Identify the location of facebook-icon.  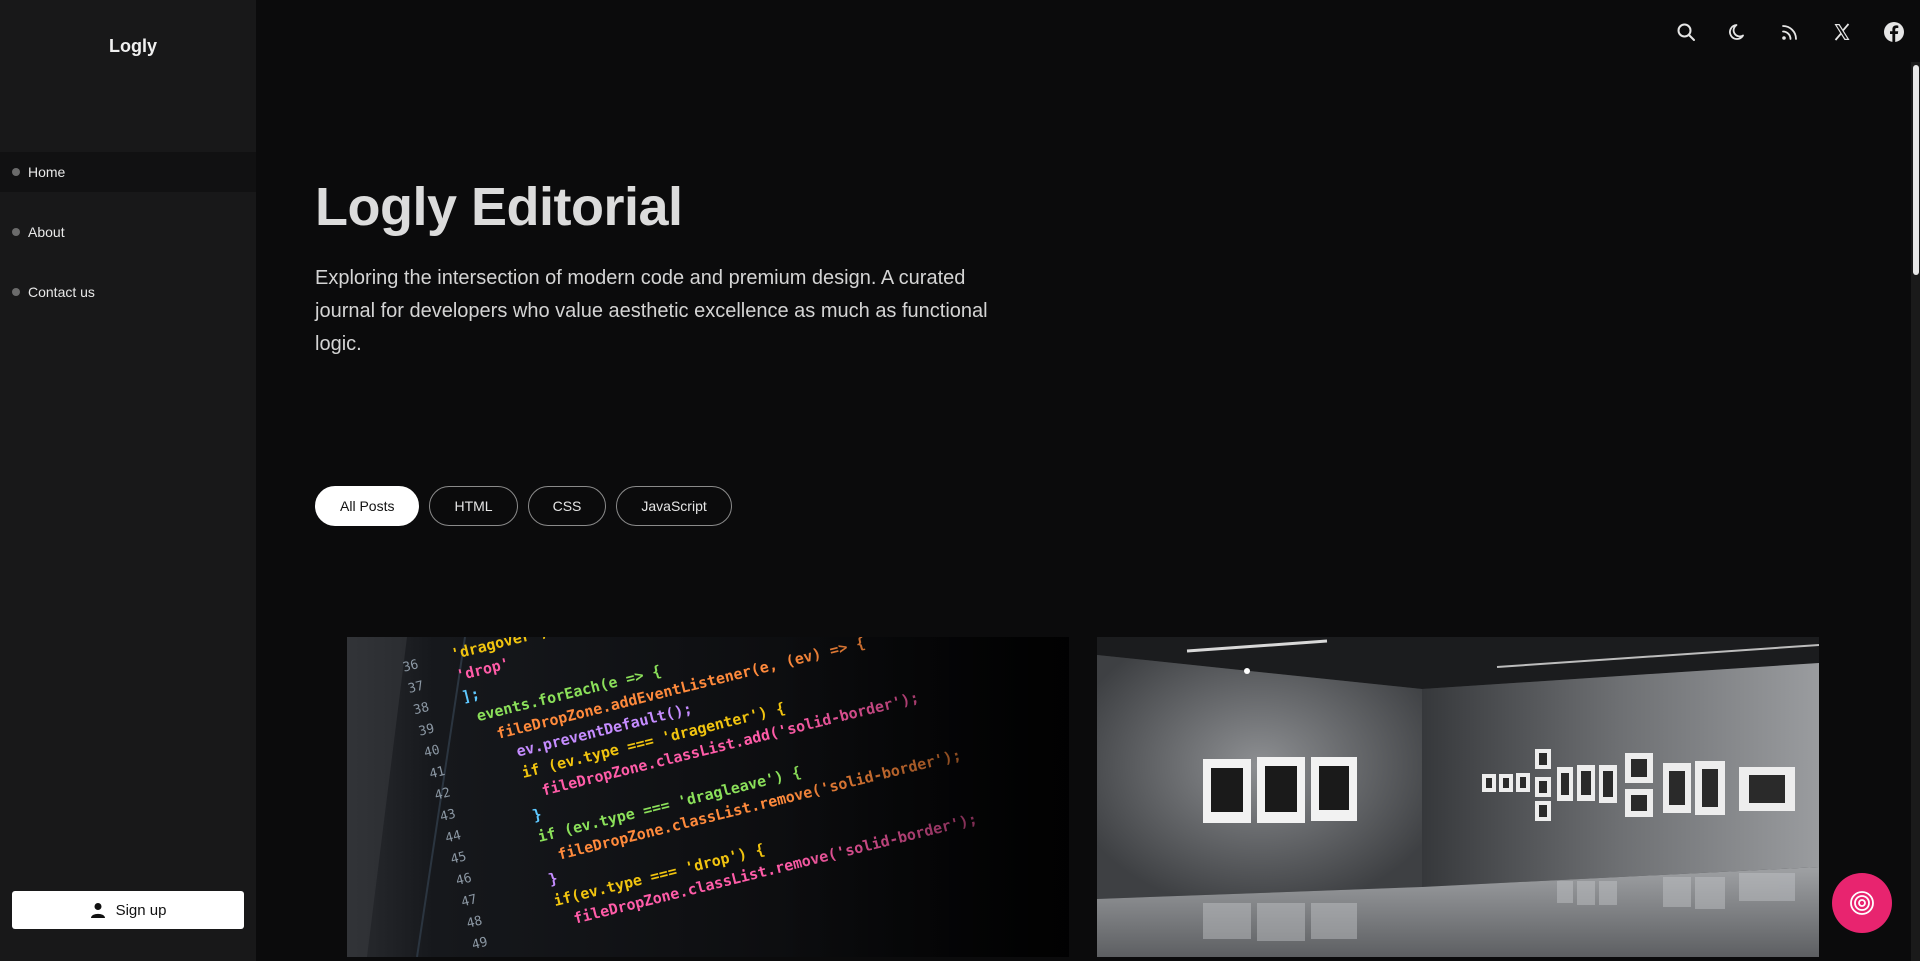
(1894, 32).